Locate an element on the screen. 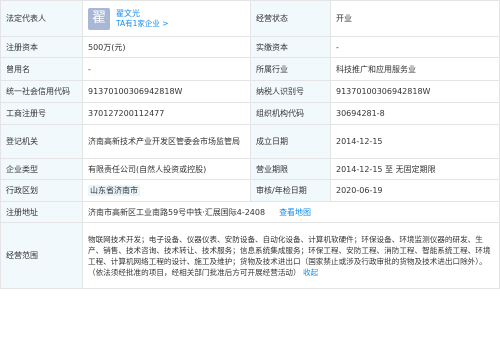  industry-value: 科技推广和应用服务业 is located at coordinates (415, 69).